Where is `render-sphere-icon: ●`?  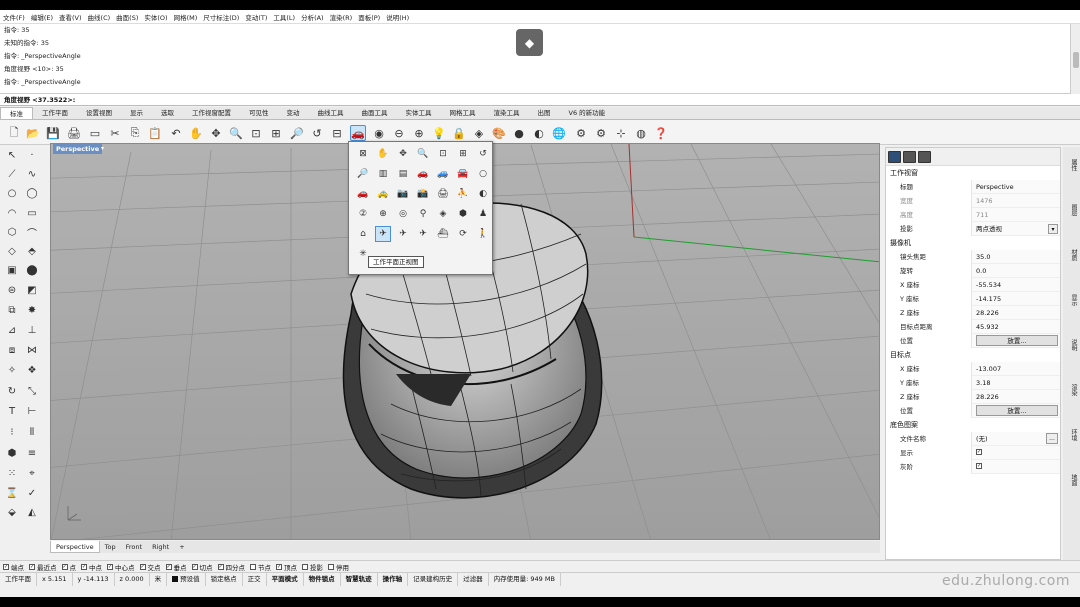 render-sphere-icon: ● is located at coordinates (519, 133).